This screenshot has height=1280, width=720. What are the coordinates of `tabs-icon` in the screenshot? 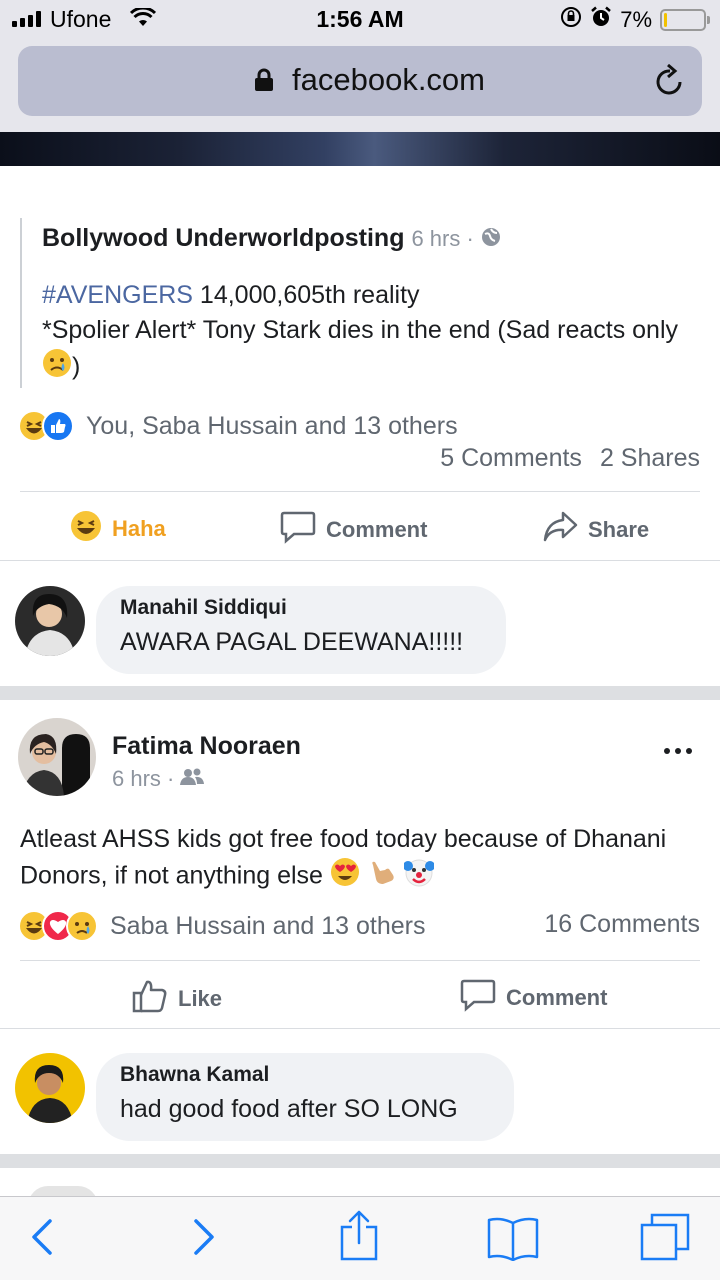 It's located at (665, 1239).